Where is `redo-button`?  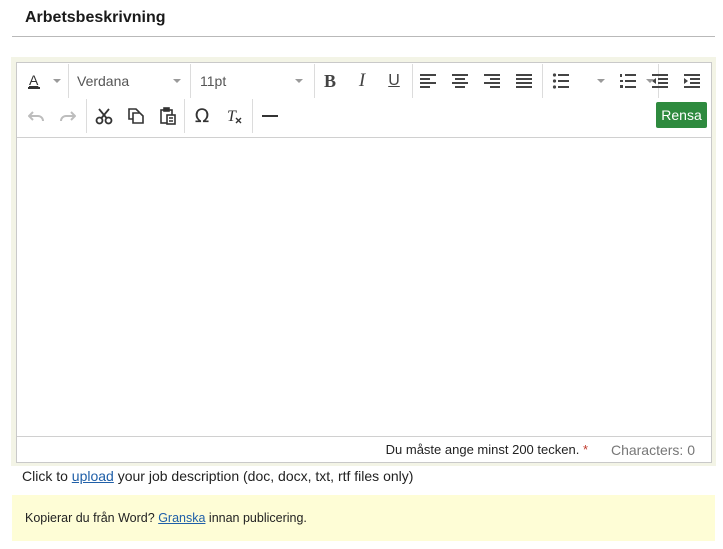 redo-button is located at coordinates (68, 116).